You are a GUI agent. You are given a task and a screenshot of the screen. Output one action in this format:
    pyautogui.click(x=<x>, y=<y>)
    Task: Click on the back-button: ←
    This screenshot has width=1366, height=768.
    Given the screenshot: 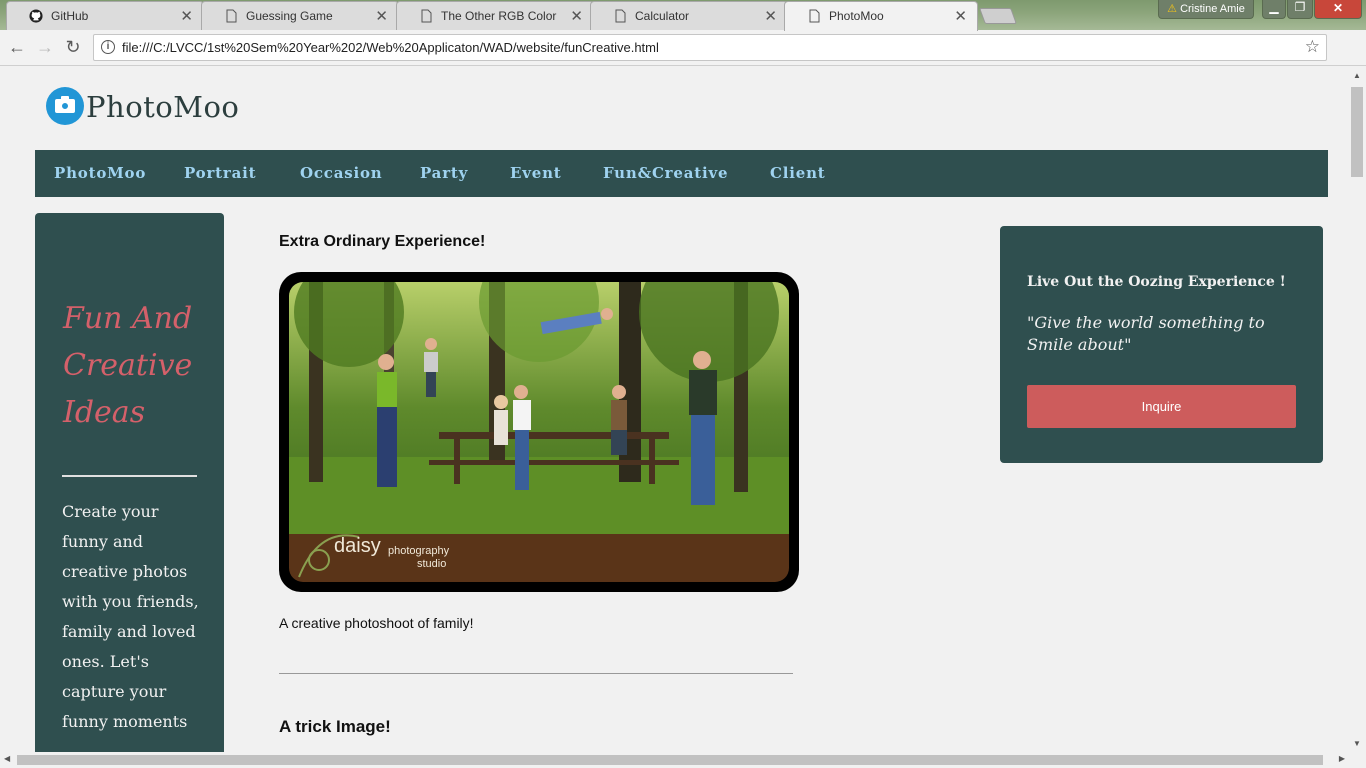 What is the action you would take?
    pyautogui.click(x=17, y=48)
    